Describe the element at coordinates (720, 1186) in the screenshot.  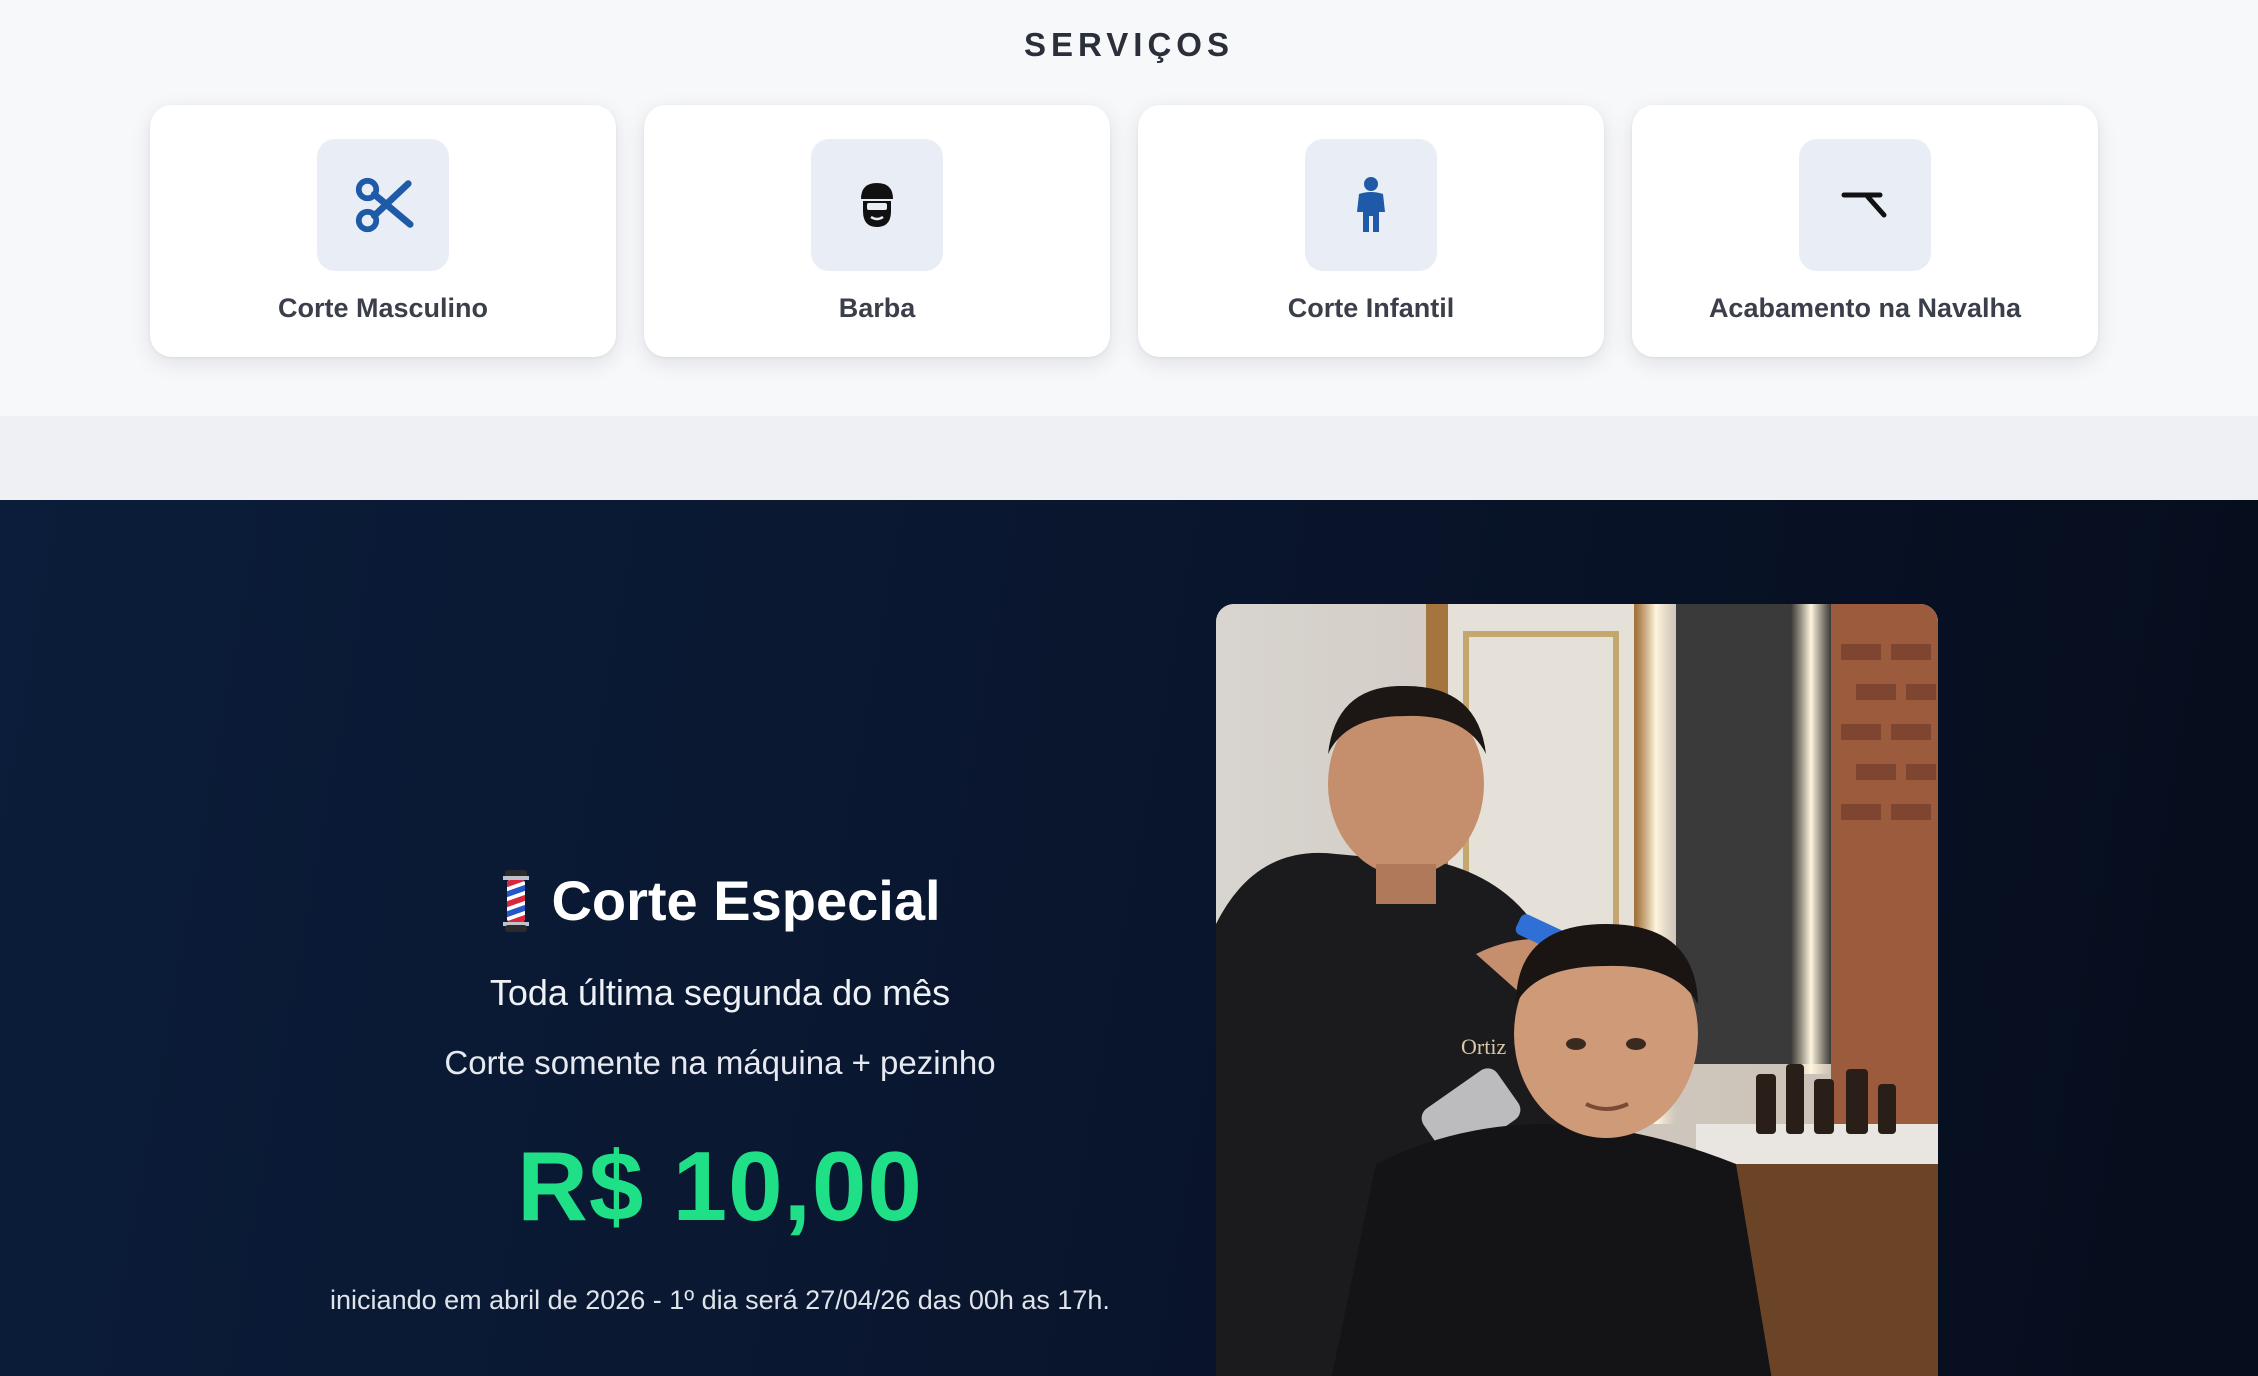
I see `promo-price: R$ 10,00` at that location.